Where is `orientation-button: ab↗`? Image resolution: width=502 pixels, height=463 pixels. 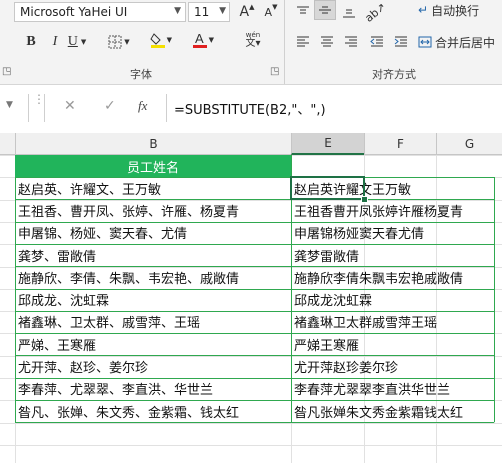
orientation-button: ab↗ is located at coordinates (375, 12).